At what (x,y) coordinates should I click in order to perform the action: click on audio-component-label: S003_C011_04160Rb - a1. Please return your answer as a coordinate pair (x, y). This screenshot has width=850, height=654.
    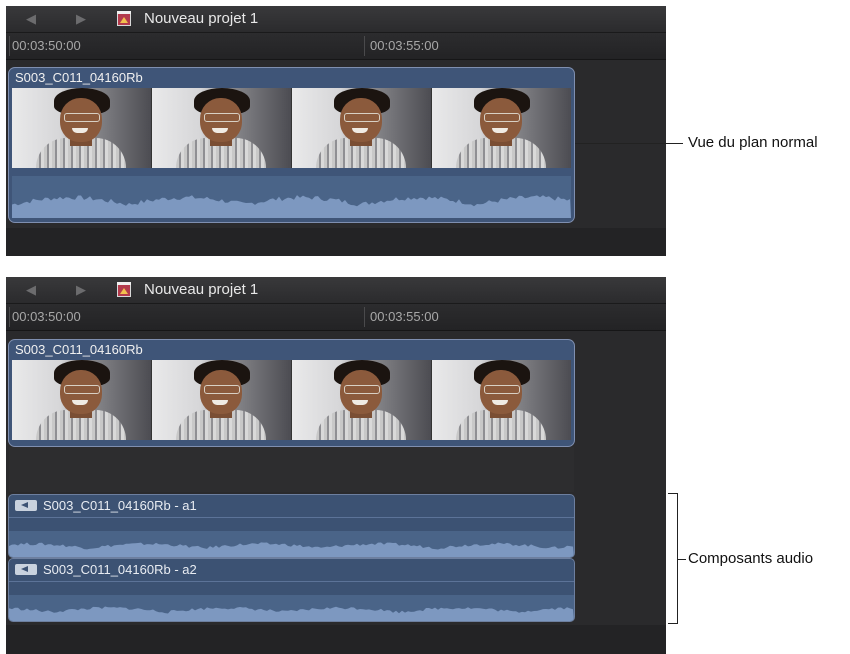
    Looking at the image, I should click on (106, 505).